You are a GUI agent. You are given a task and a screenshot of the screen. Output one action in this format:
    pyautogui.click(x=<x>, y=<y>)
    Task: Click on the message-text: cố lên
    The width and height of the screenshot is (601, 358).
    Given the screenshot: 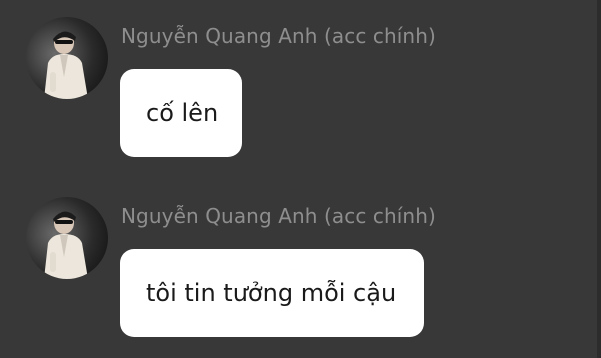 What is the action you would take?
    pyautogui.click(x=182, y=113)
    